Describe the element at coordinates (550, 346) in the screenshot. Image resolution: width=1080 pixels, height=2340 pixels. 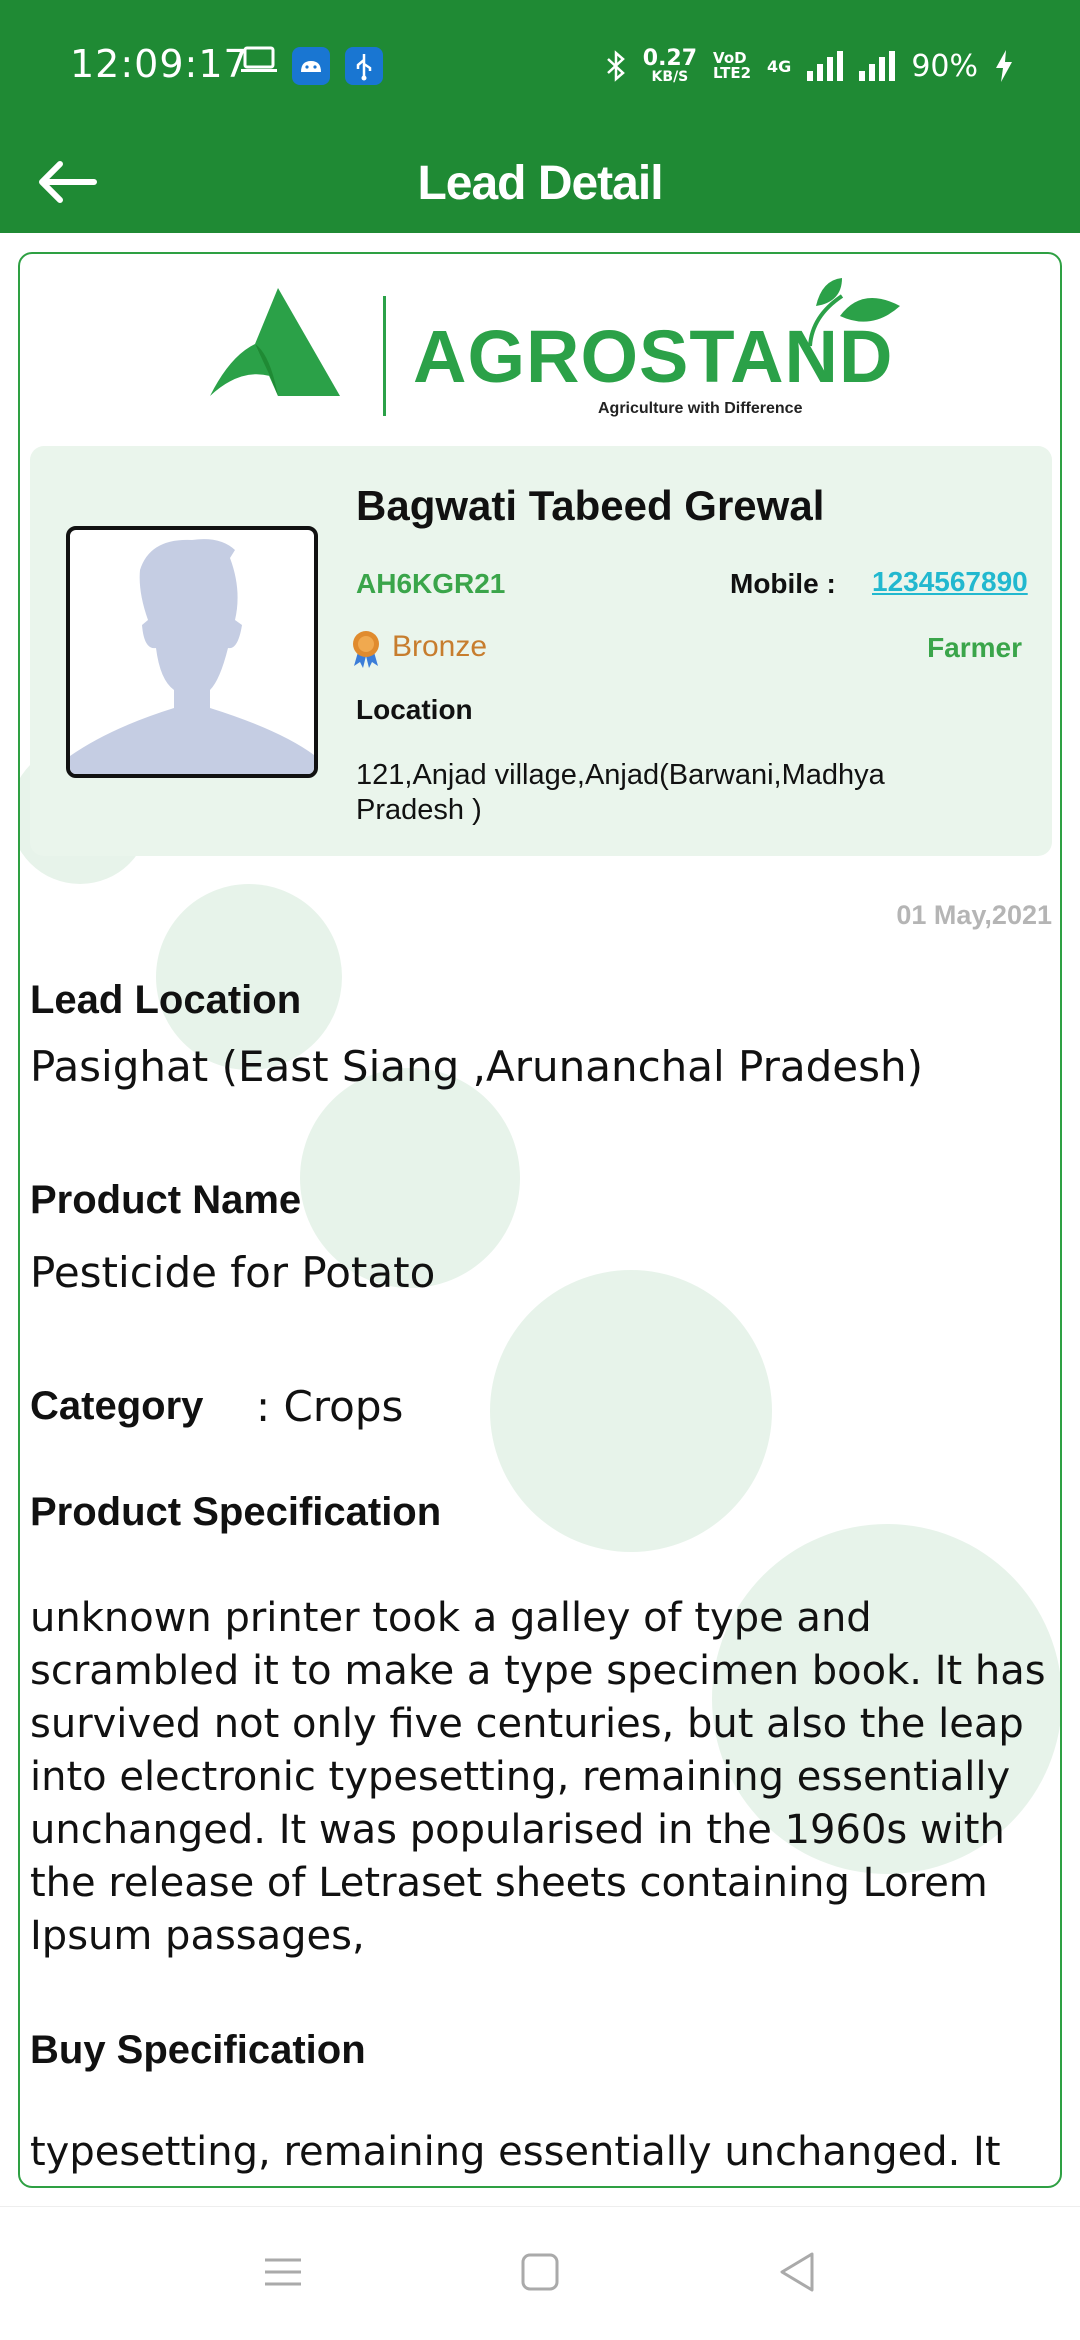
I see `agrostand-logo: AGROSTAND Agriculture with Difference` at that location.